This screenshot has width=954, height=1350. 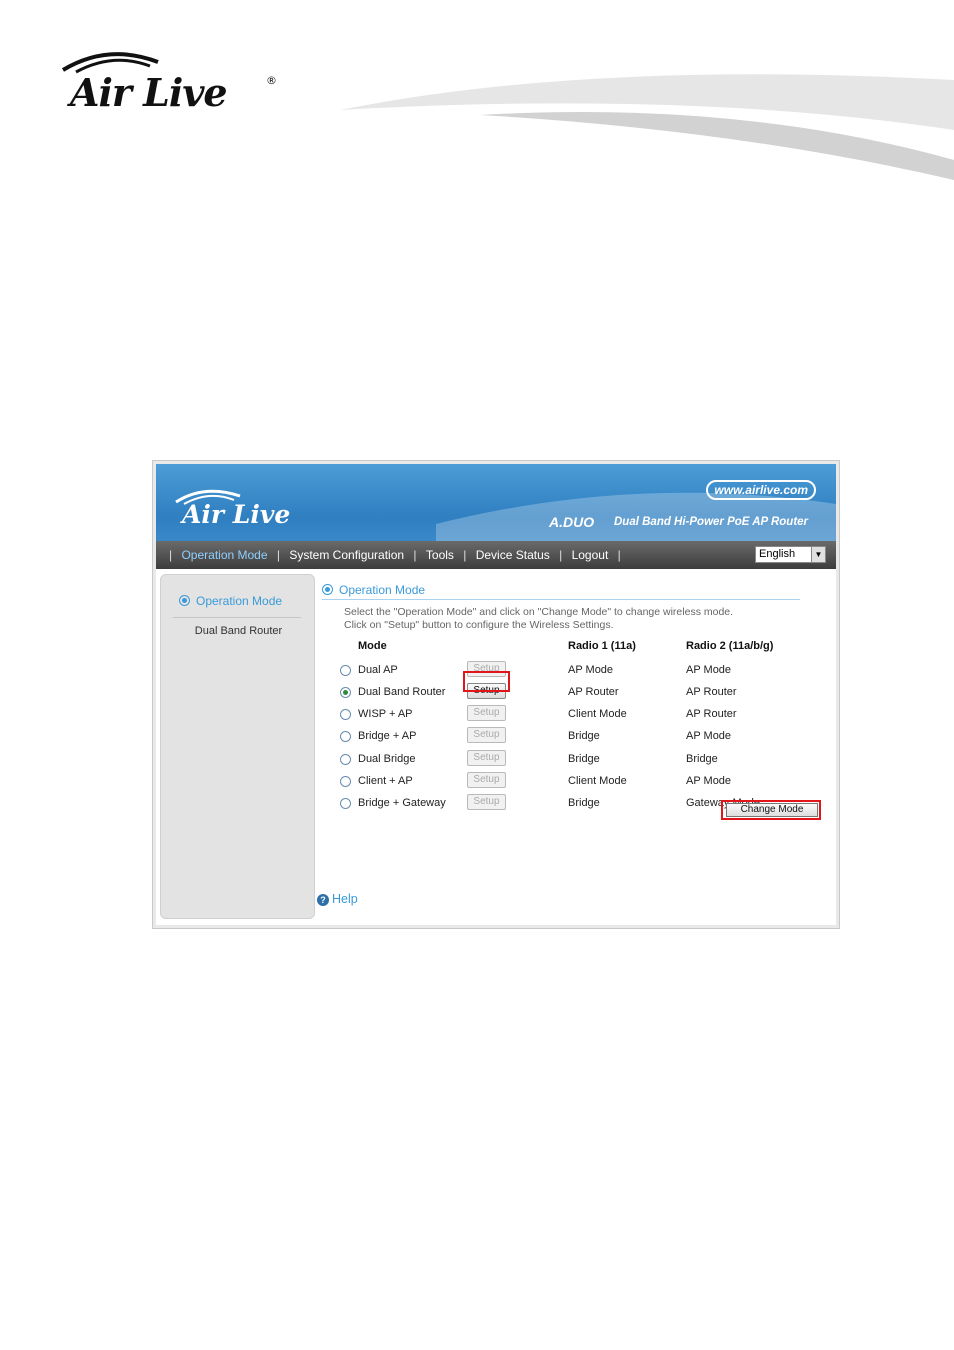 I want to click on page-title: Operation Mode, so click(x=373, y=590).